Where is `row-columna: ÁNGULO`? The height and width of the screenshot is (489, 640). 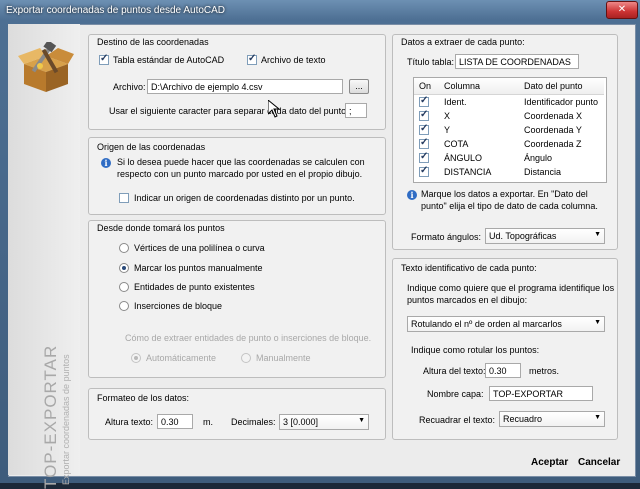 row-columna: ÁNGULO is located at coordinates (463, 158).